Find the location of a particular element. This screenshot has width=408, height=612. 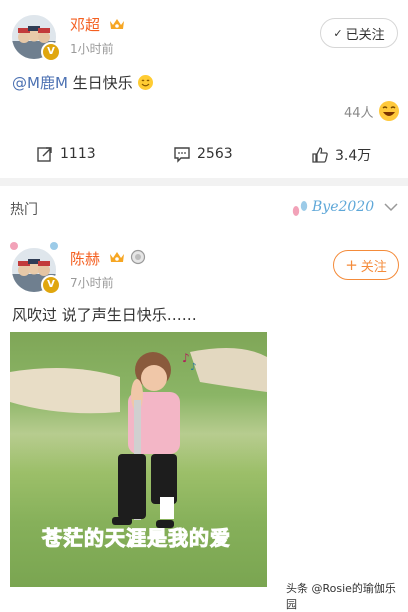

like-button: 3.4万 is located at coordinates (341, 155).